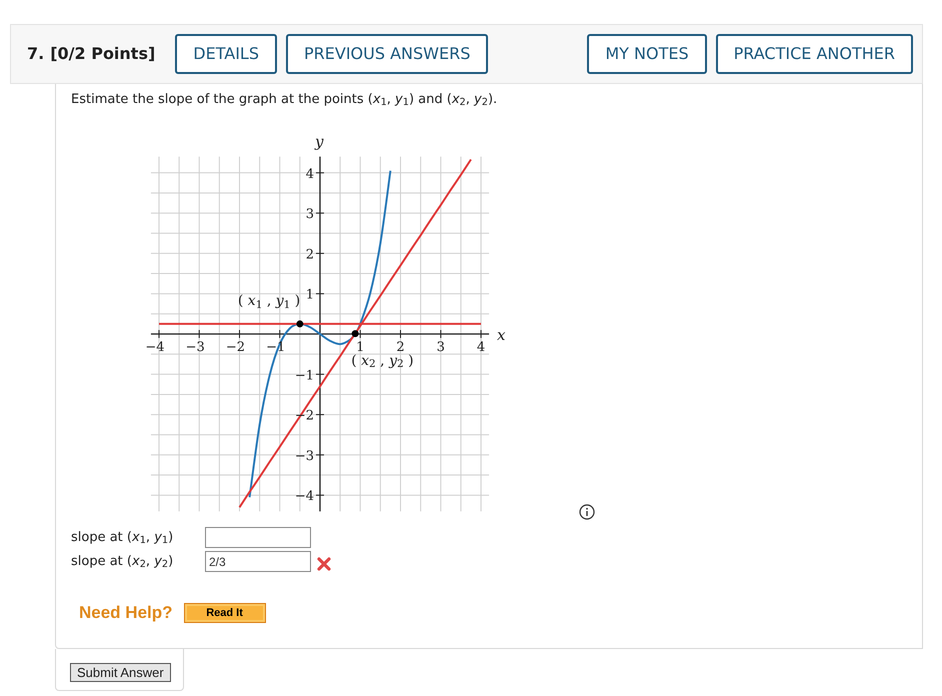 The image size is (942, 696). I want to click on y-tick-label: 2, so click(310, 254).